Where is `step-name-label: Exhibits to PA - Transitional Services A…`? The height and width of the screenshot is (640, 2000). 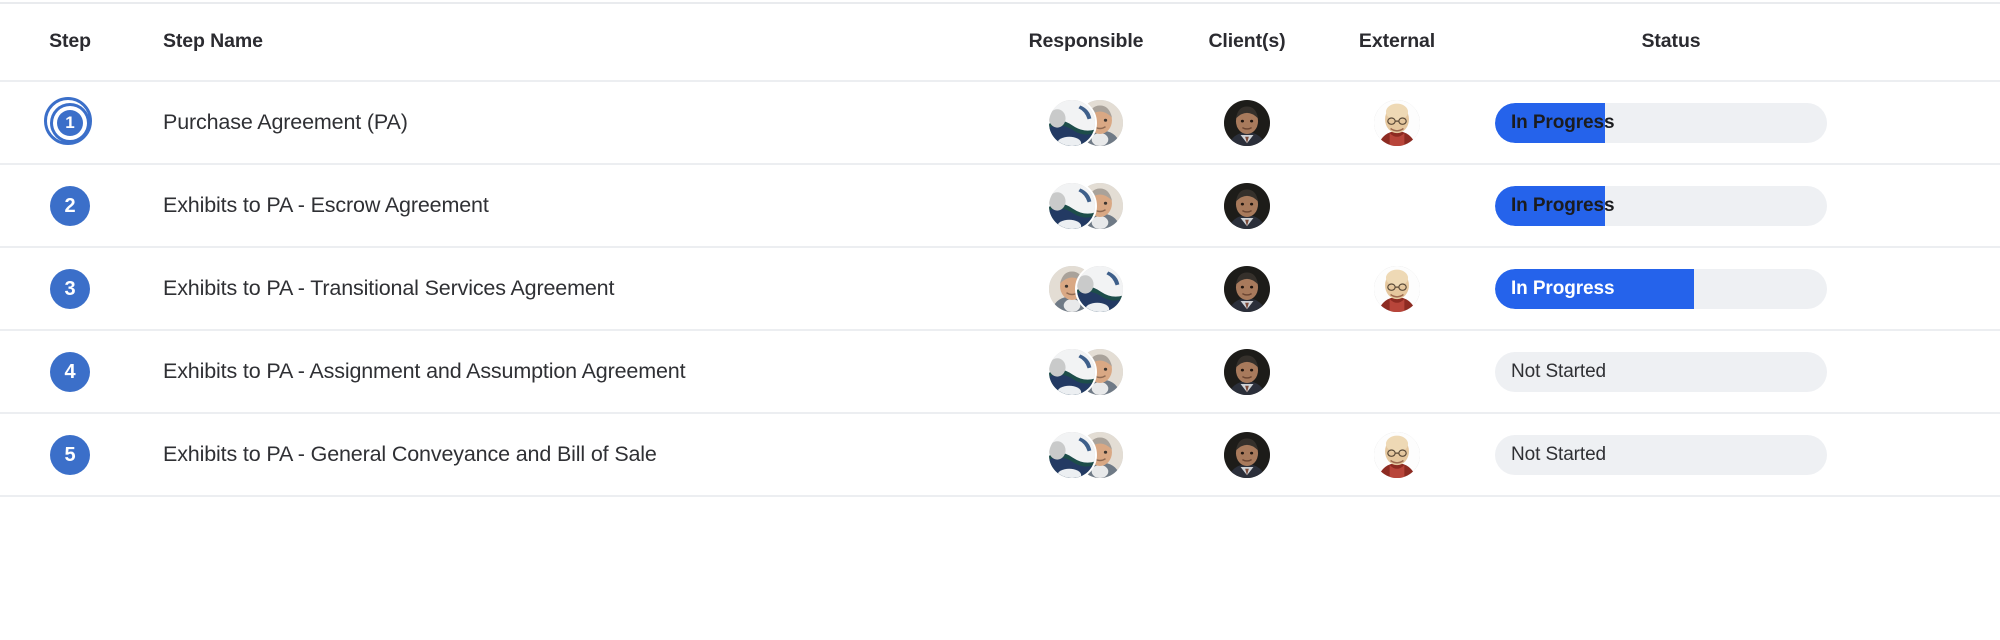
step-name-label: Exhibits to PA - Transitional Services A… is located at coordinates (570, 288).